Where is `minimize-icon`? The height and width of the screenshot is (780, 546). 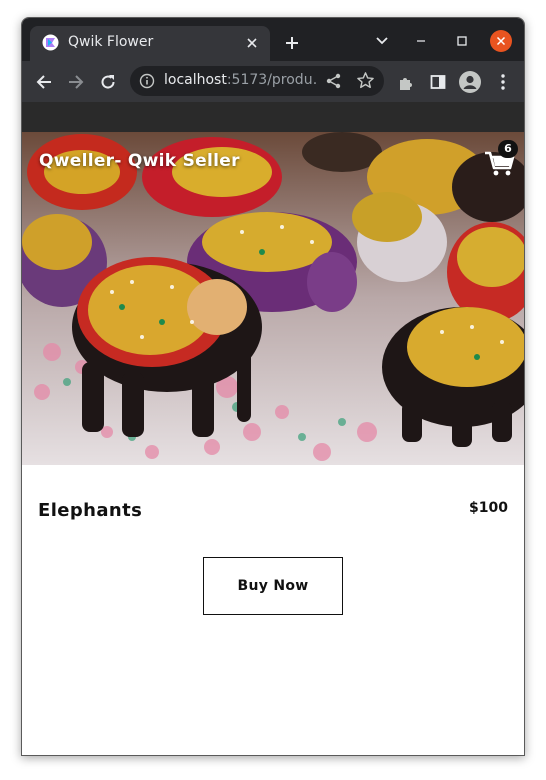 minimize-icon is located at coordinates (421, 41).